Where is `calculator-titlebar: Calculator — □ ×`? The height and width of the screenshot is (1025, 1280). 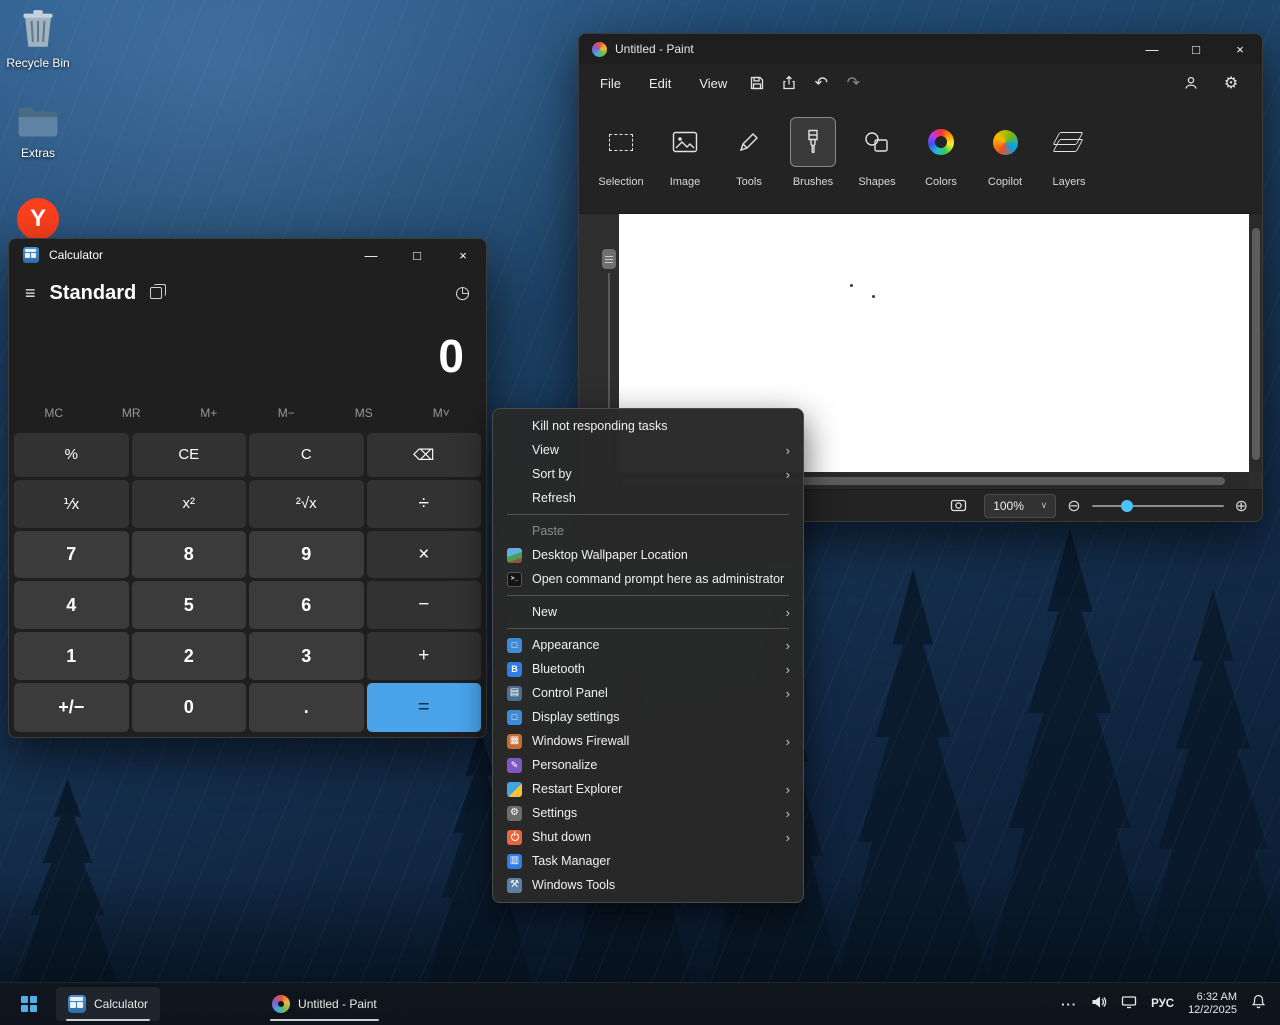
calculator-titlebar: Calculator — □ × is located at coordinates (247, 255).